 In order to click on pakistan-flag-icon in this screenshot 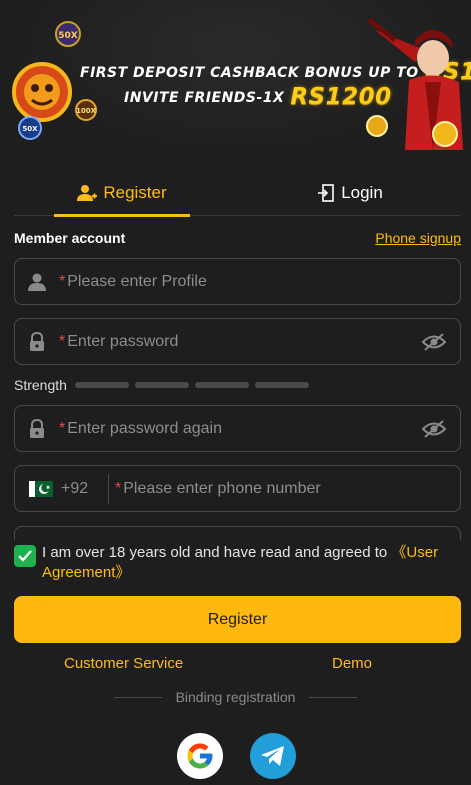, I will do `click(41, 488)`.